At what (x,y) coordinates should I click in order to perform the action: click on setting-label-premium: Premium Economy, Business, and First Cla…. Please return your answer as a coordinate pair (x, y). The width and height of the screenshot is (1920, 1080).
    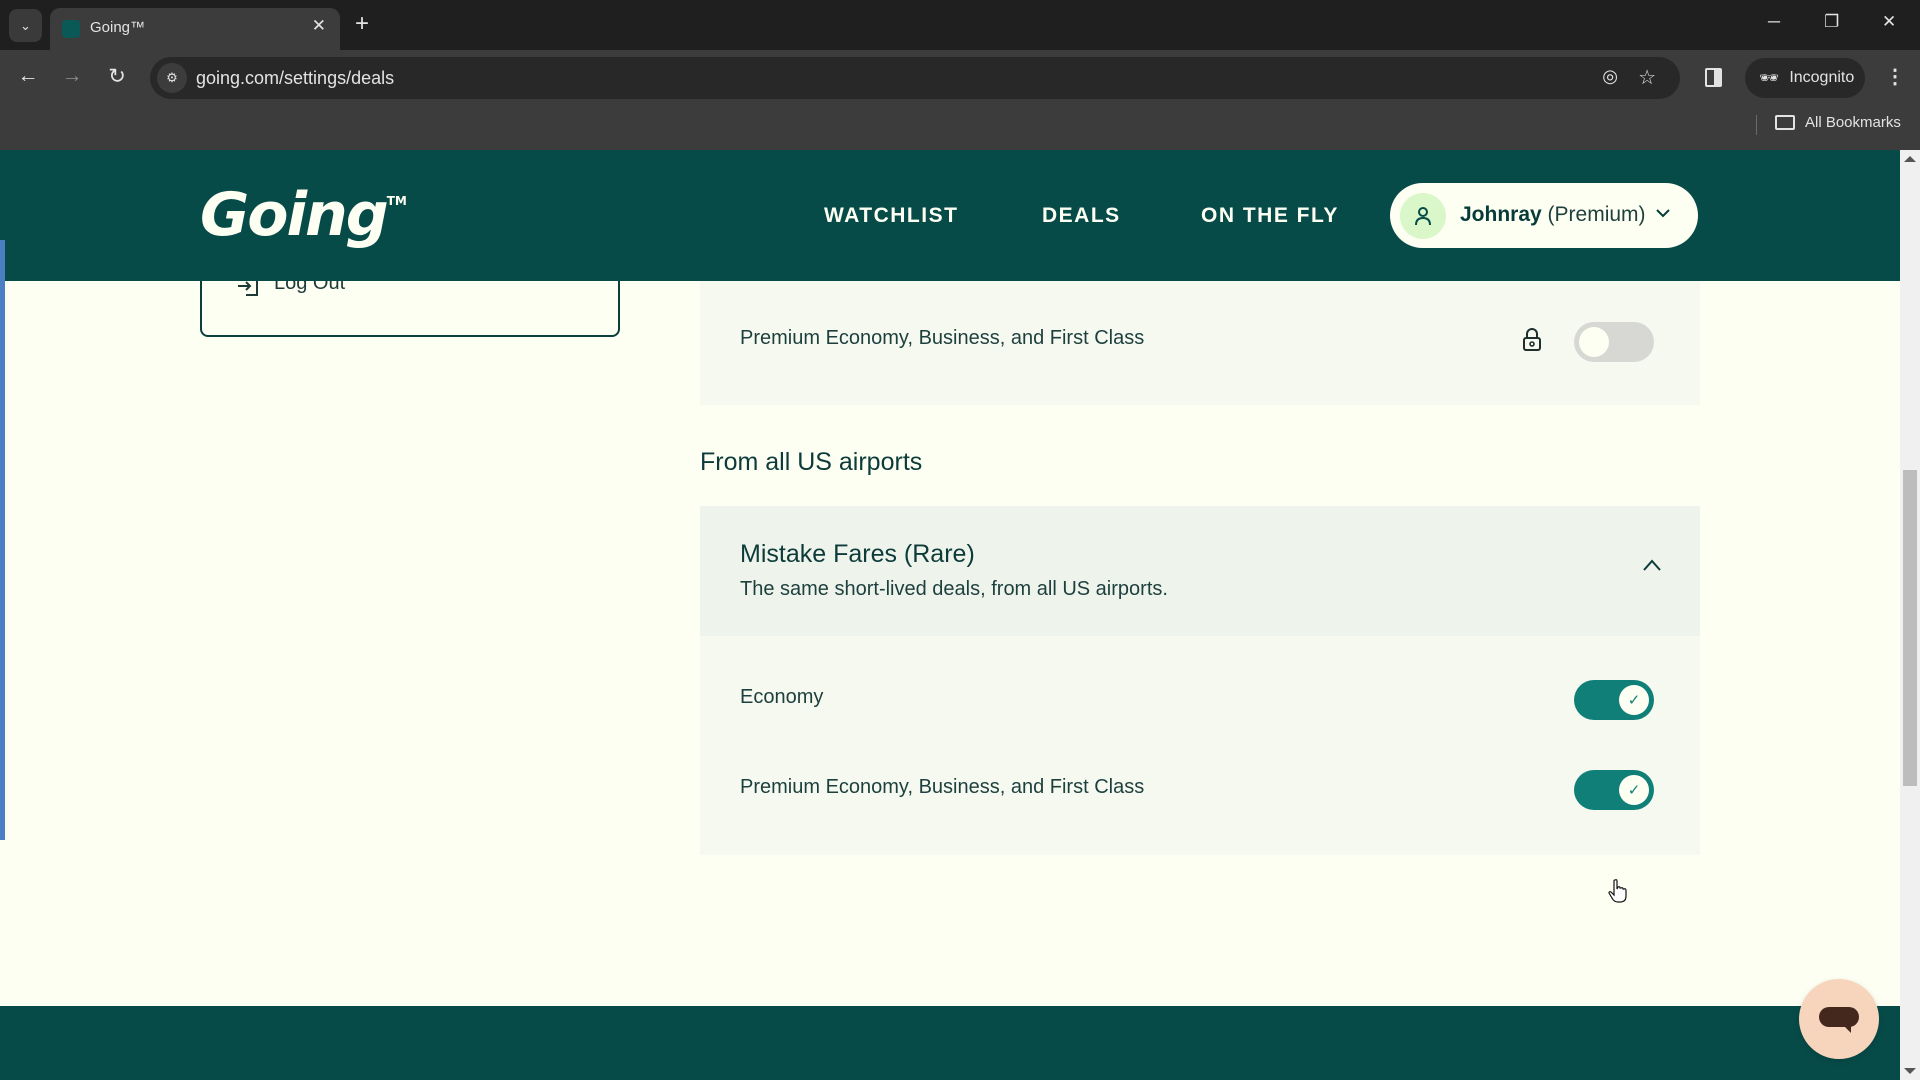
    Looking at the image, I should click on (942, 787).